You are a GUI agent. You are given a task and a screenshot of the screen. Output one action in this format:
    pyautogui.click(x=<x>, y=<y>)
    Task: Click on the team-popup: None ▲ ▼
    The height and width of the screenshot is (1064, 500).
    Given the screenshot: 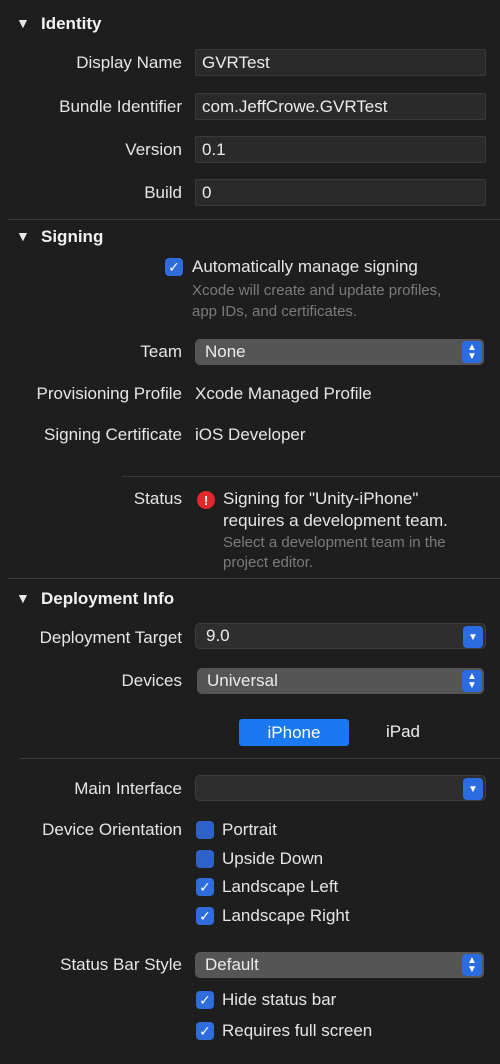 What is the action you would take?
    pyautogui.click(x=339, y=352)
    